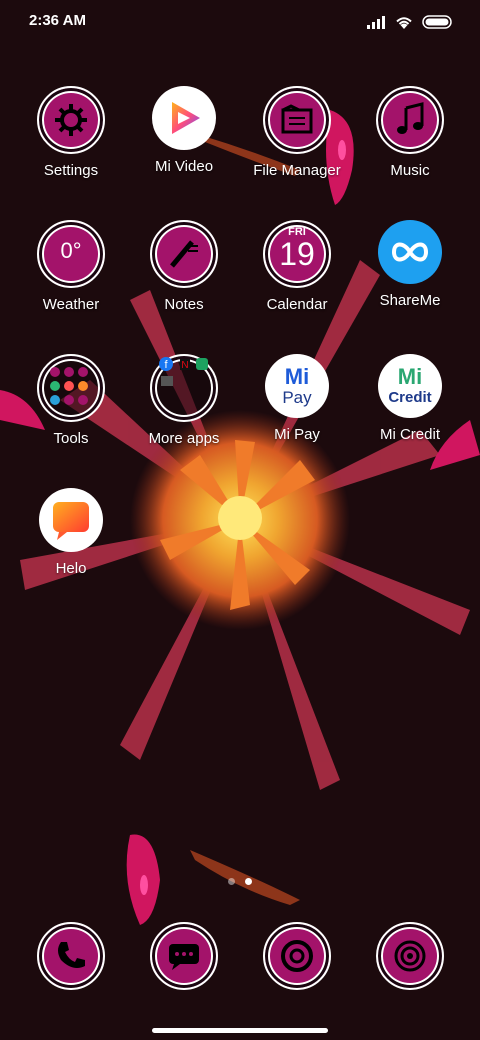 Image resolution: width=480 pixels, height=1040 pixels. I want to click on app-shareme: ShareMe, so click(410, 264).